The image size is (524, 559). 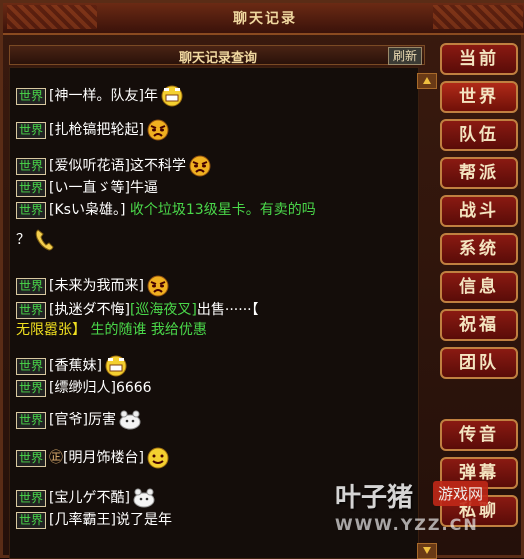 I want to click on sender-name: [爱似听花语], so click(x=89, y=166).